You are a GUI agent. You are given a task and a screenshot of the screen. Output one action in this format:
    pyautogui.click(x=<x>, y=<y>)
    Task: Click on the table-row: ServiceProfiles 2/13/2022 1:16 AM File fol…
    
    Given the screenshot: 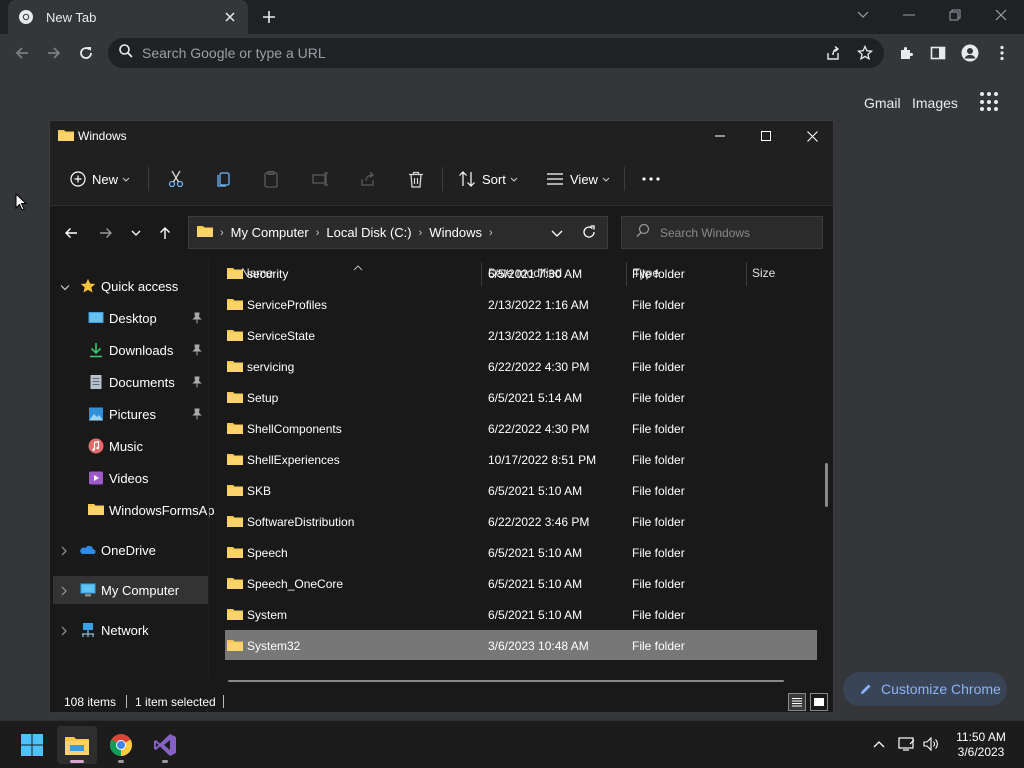 What is the action you would take?
    pyautogui.click(x=521, y=304)
    